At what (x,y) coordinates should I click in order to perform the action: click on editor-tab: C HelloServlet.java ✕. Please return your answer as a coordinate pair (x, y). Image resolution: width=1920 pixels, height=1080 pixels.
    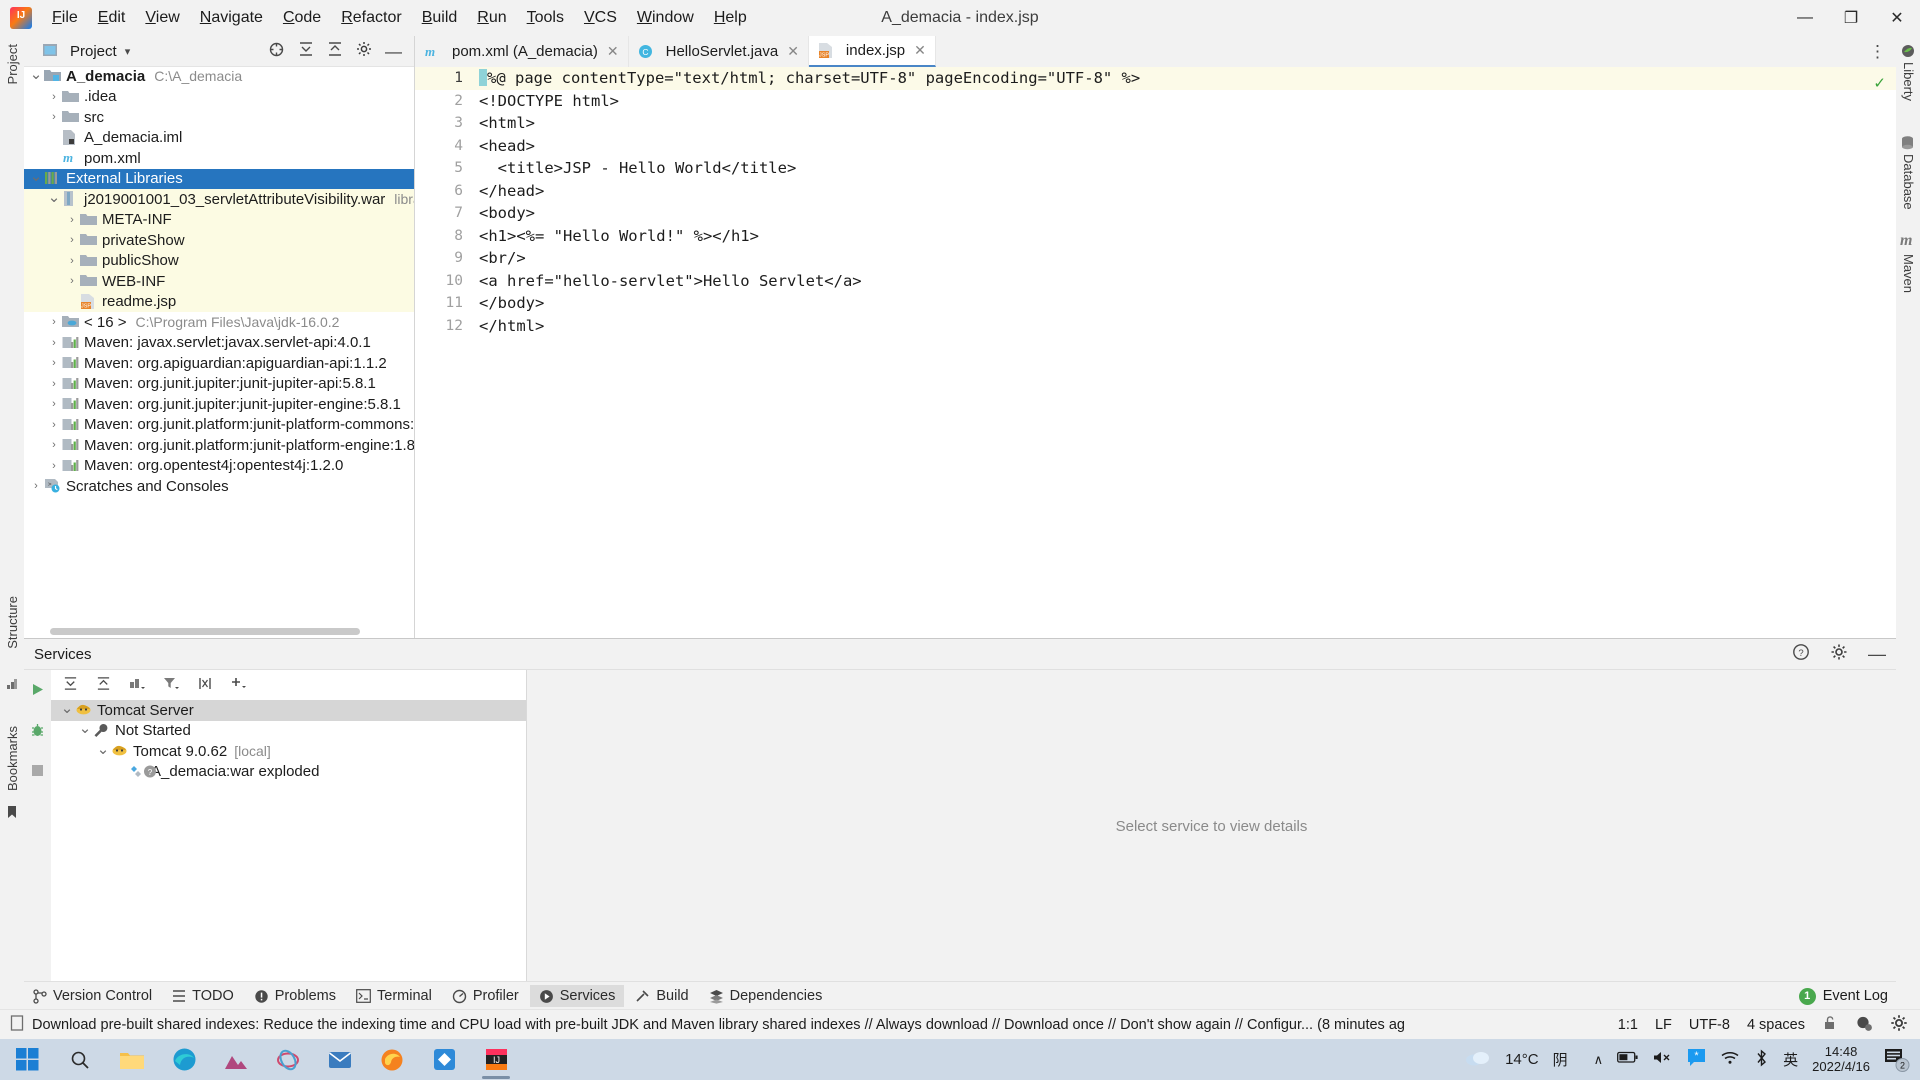
    Looking at the image, I should click on (718, 51).